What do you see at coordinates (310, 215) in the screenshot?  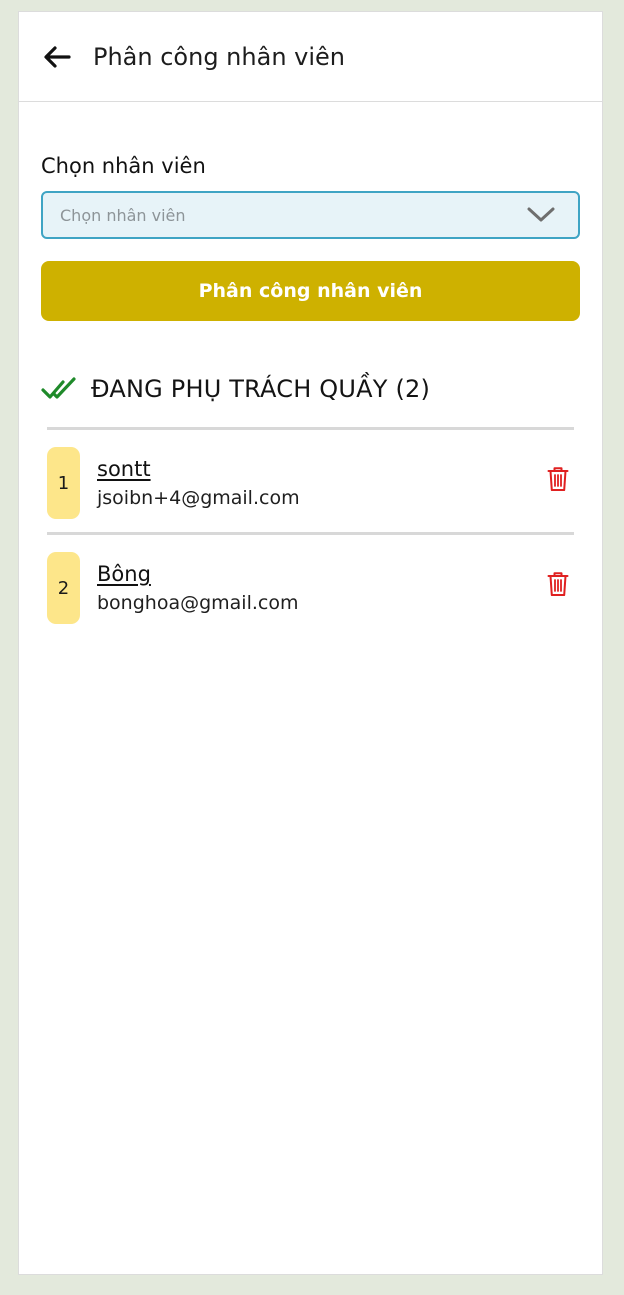 I see `staff-select: Chọn nhân viên` at bounding box center [310, 215].